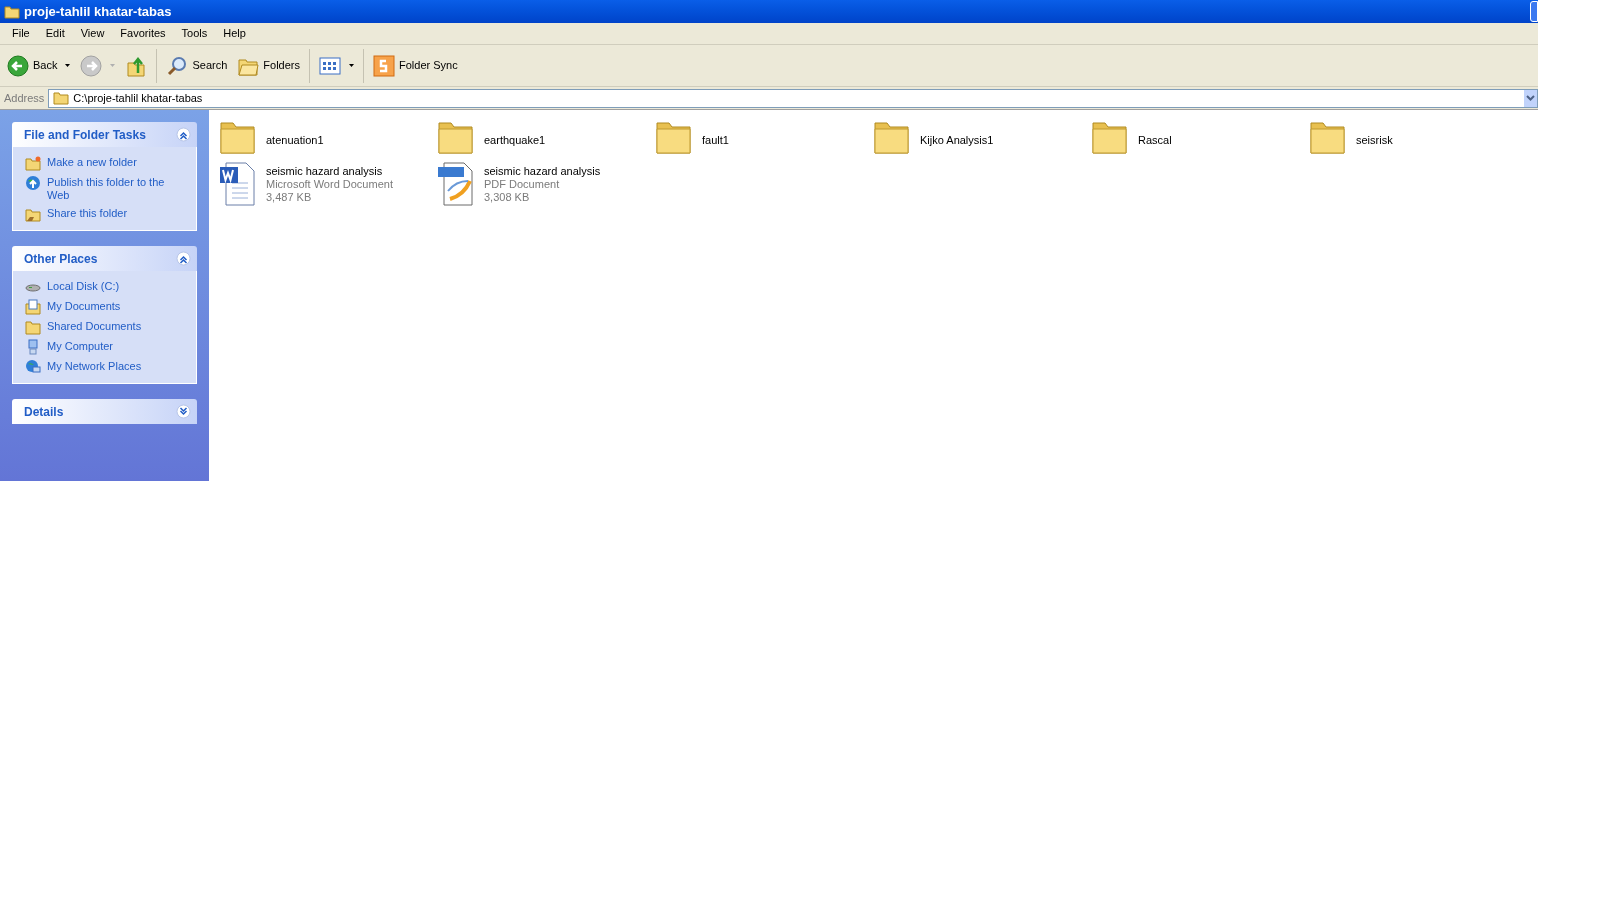 The image size is (1600, 900). Describe the element at coordinates (384, 65) in the screenshot. I see `sync-icon` at that location.